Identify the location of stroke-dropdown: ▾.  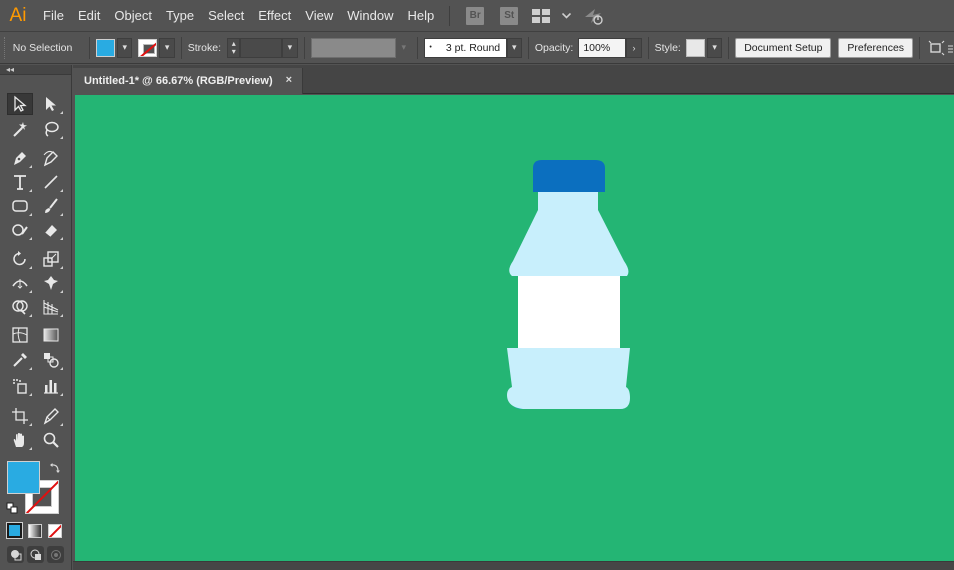
(167, 47).